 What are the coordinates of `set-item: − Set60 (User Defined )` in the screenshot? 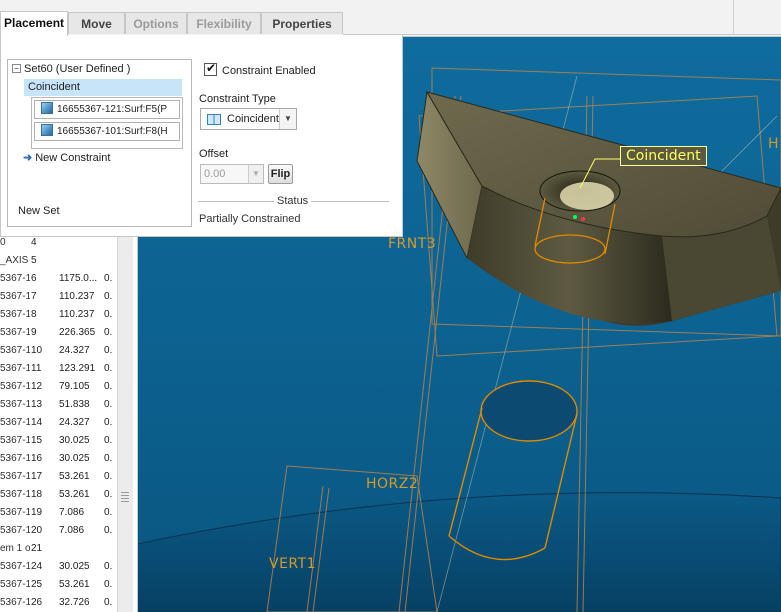 It's located at (71, 69).